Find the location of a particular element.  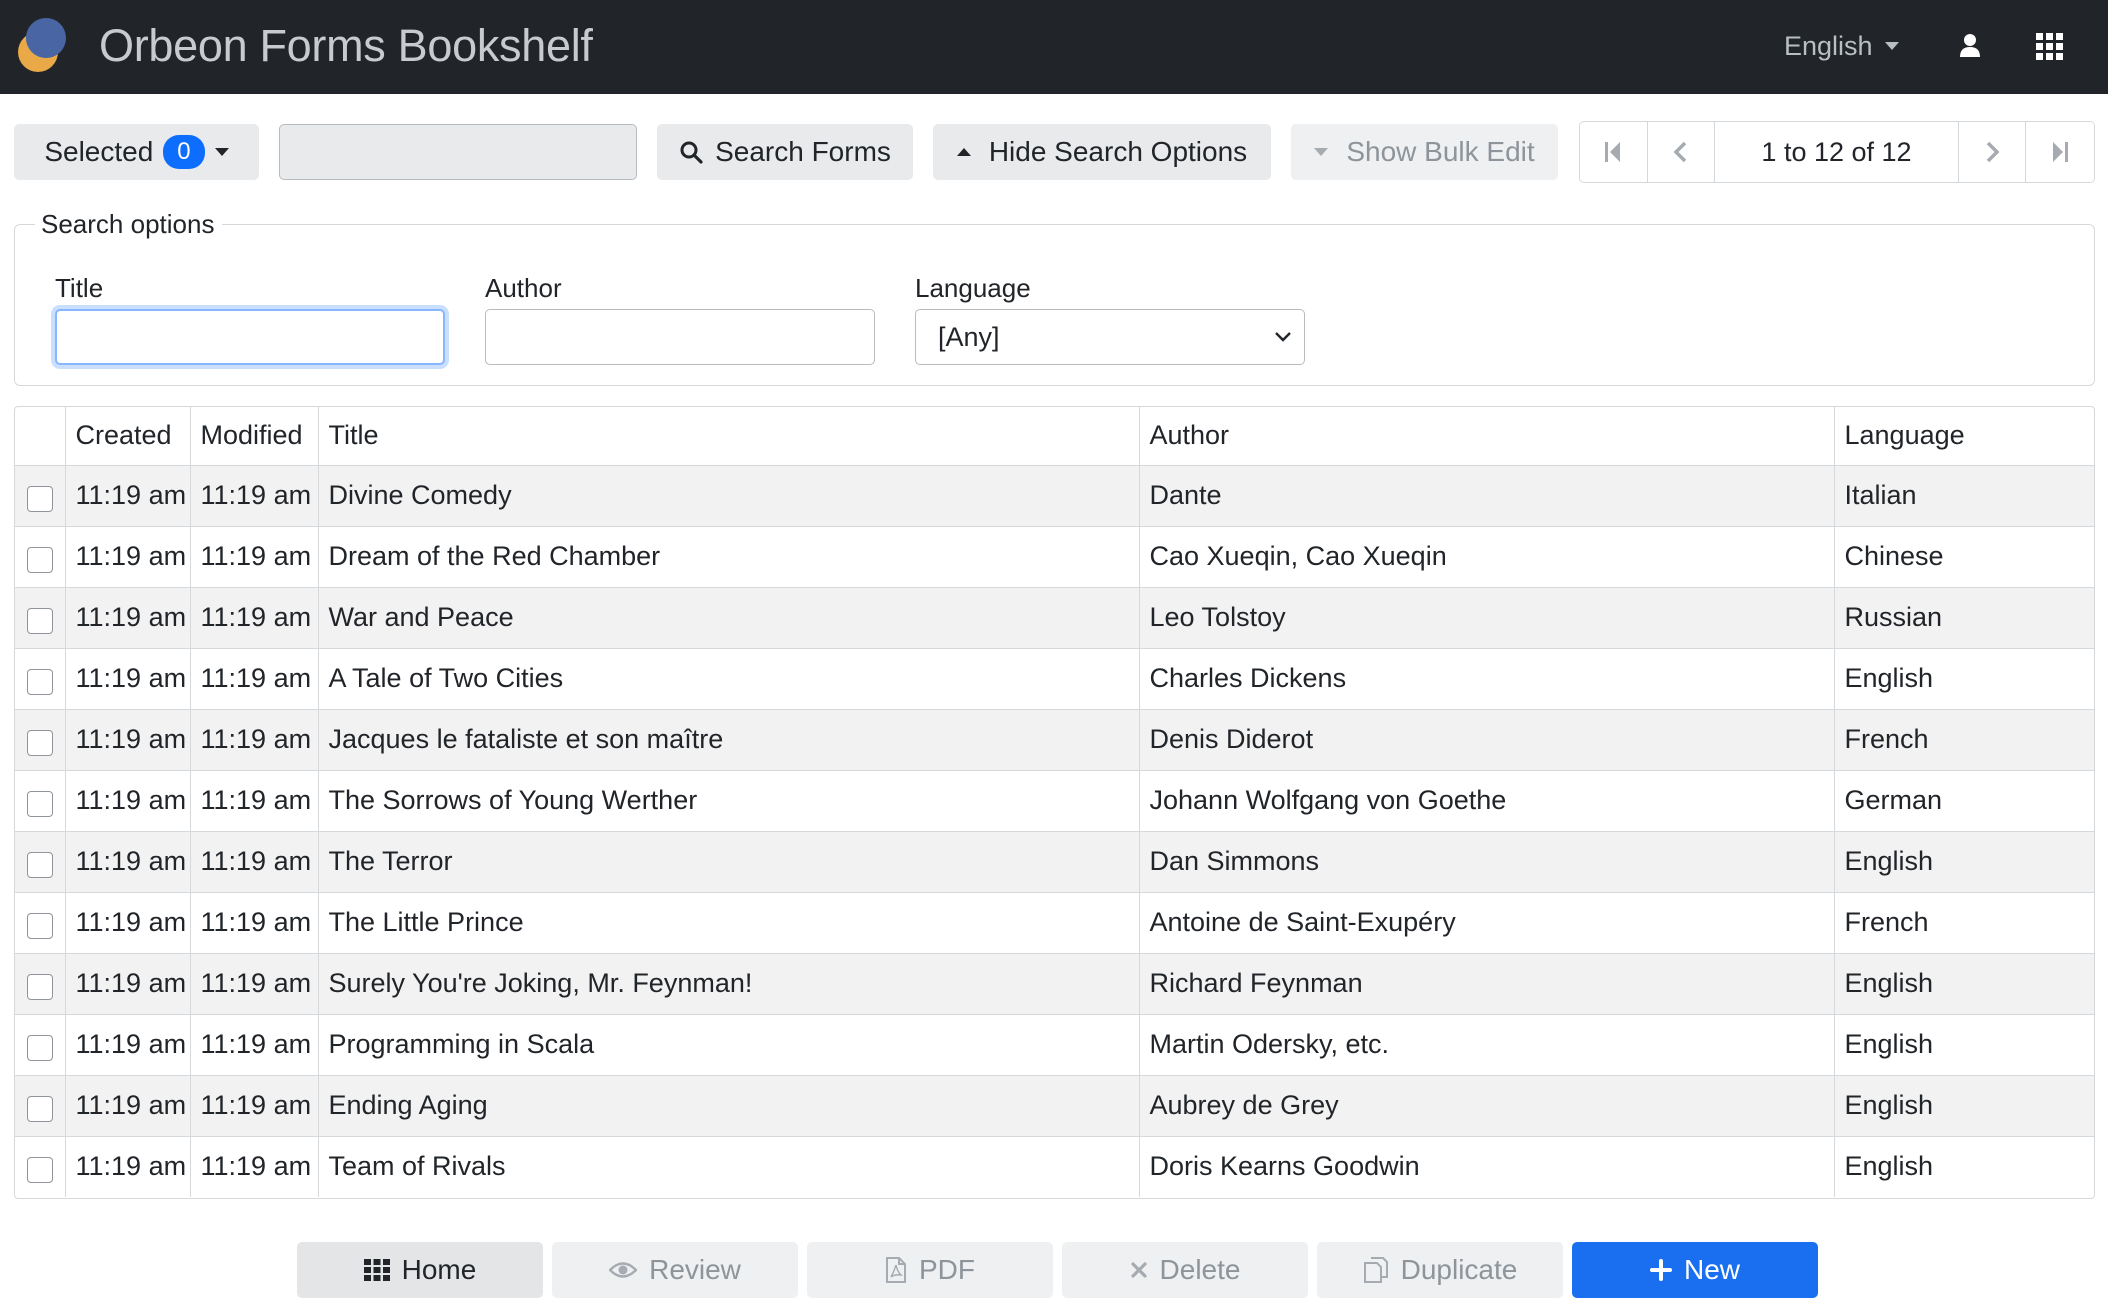

search-input is located at coordinates (458, 152).